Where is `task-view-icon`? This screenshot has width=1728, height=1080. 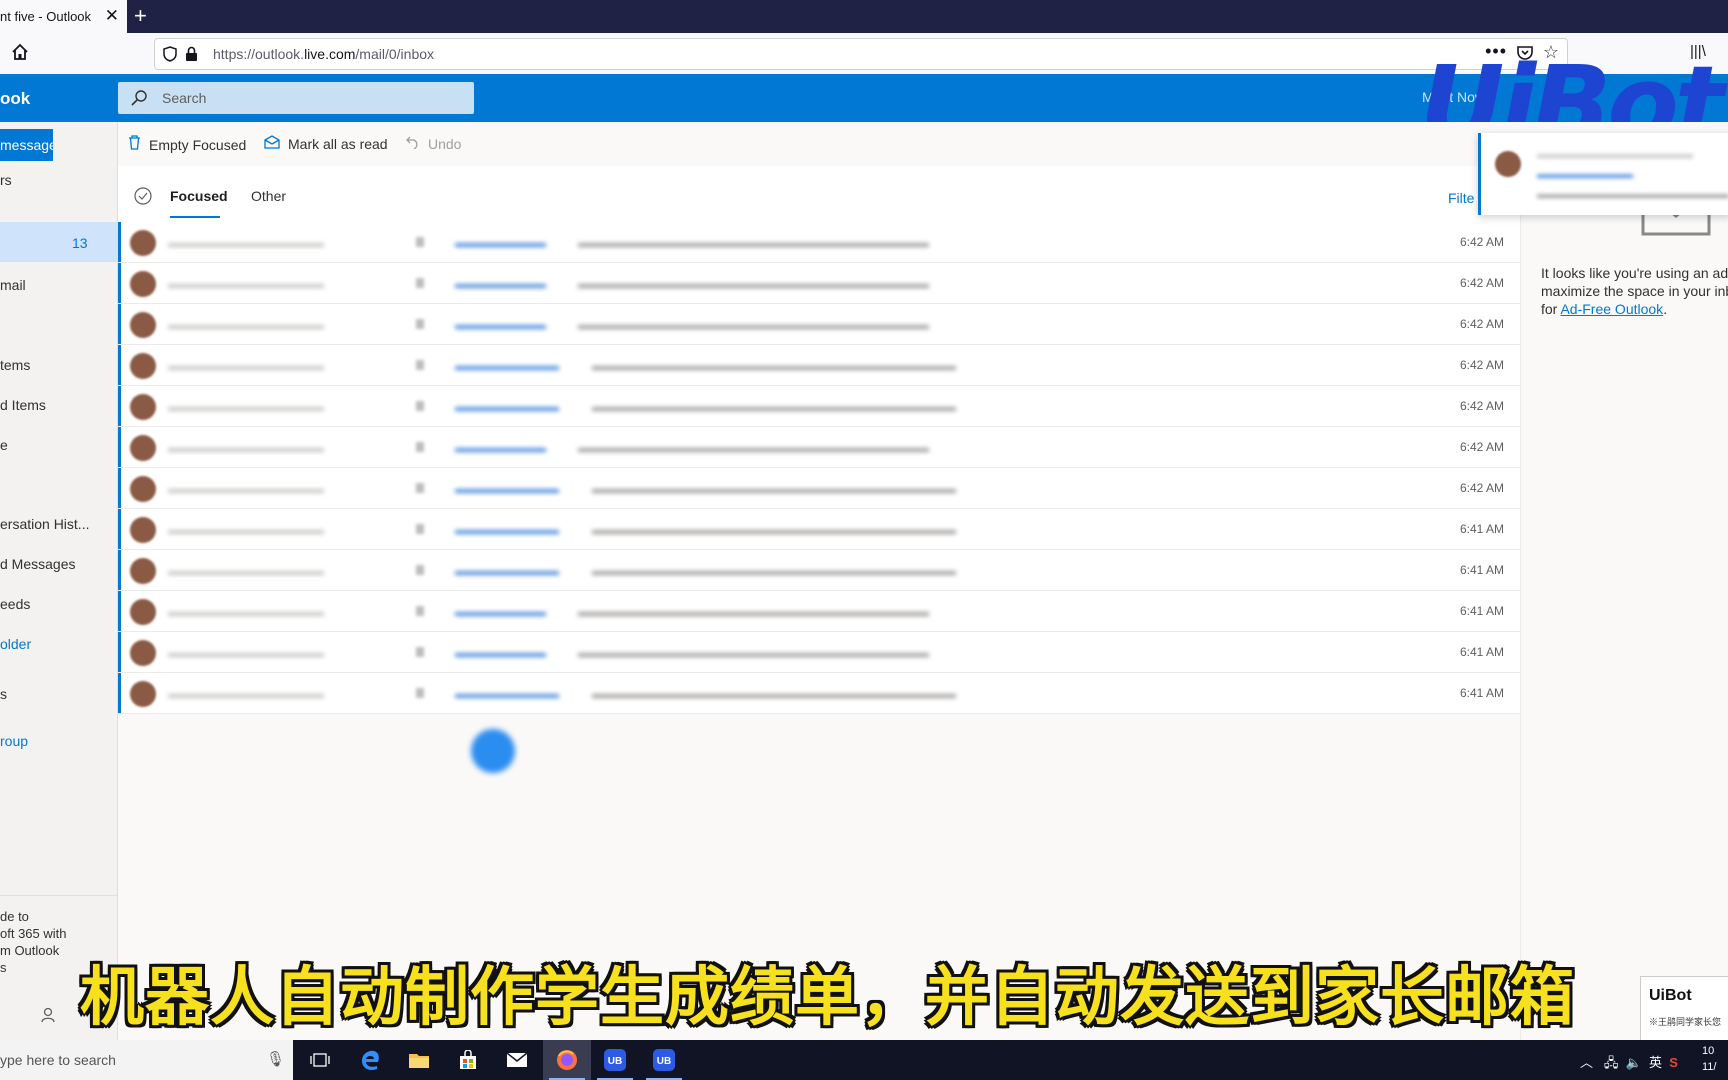 task-view-icon is located at coordinates (320, 1060).